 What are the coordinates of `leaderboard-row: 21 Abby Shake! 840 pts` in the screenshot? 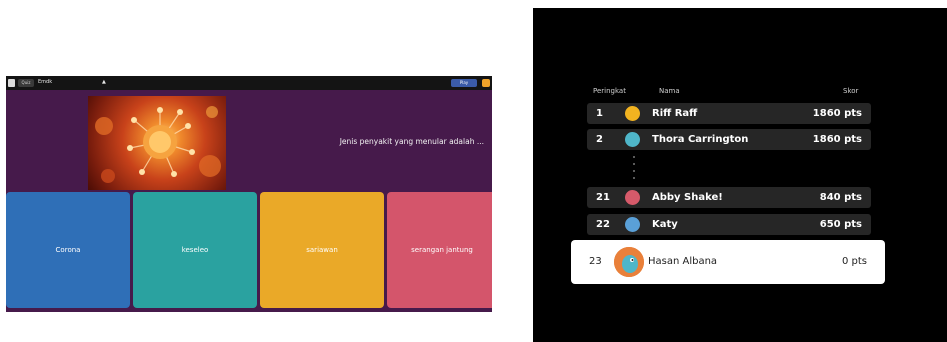 It's located at (729, 197).